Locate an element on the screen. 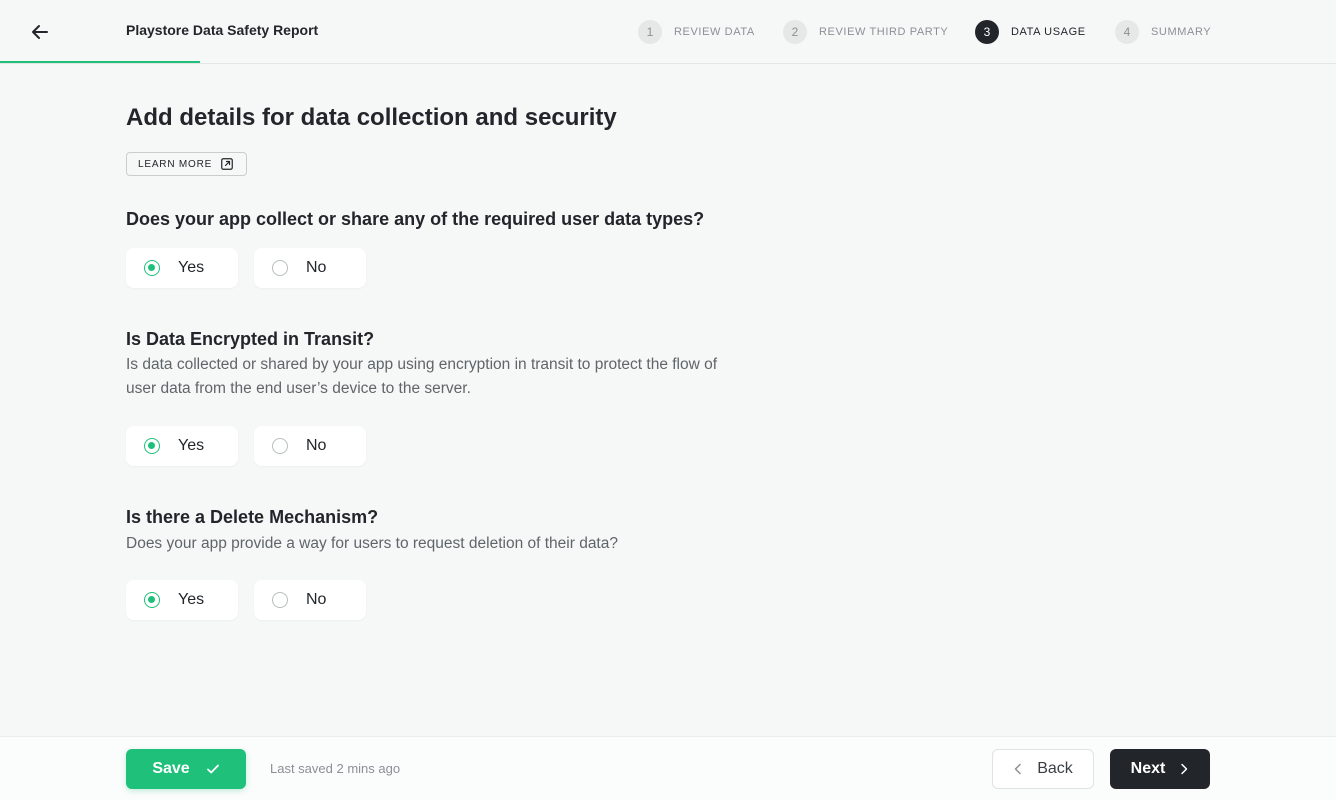 Image resolution: width=1336 pixels, height=800 pixels. chevron-left-icon is located at coordinates (1017, 769).